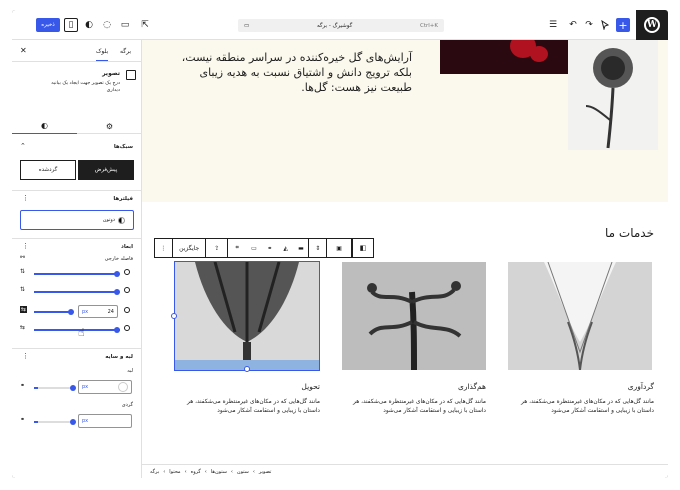  What do you see at coordinates (76, 51) in the screenshot?
I see `sidebar-tabs: ✕ بلوک برگه` at bounding box center [76, 51].